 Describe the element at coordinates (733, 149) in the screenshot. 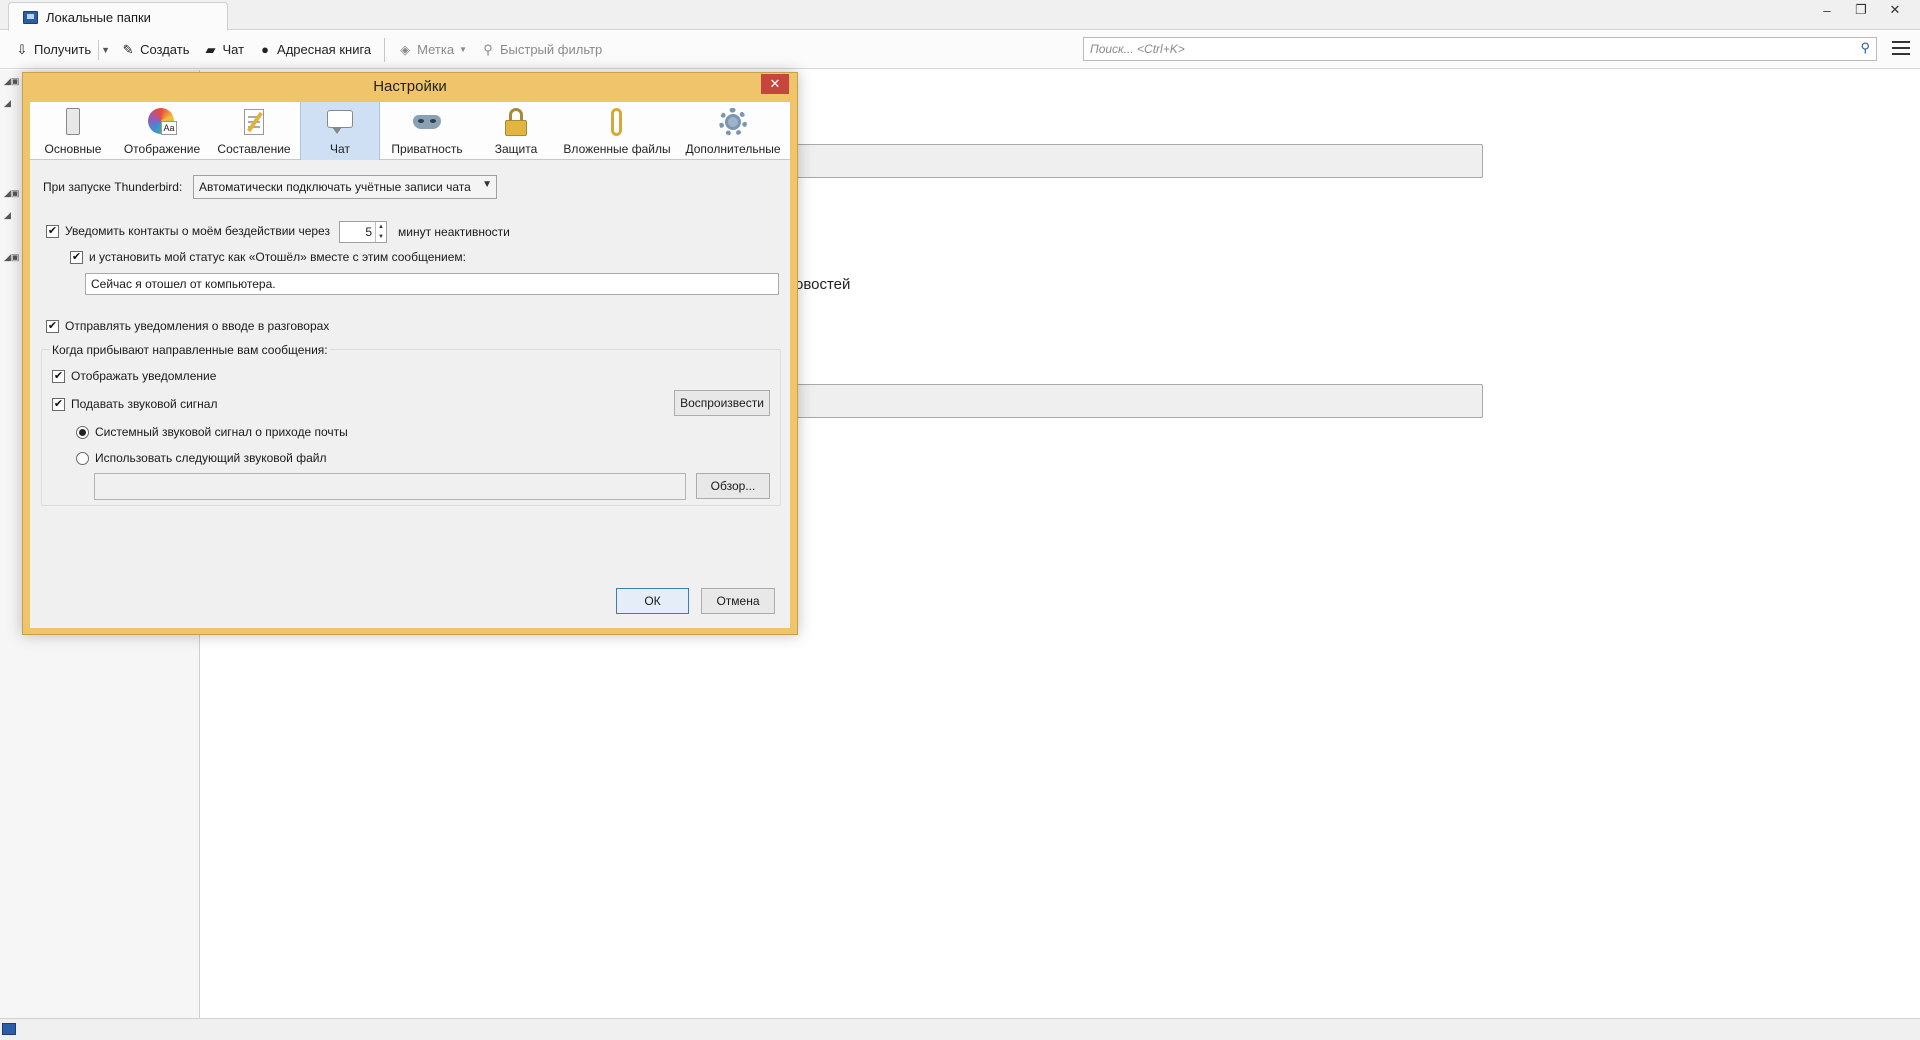

I see `pane-label: Дополнительные` at that location.